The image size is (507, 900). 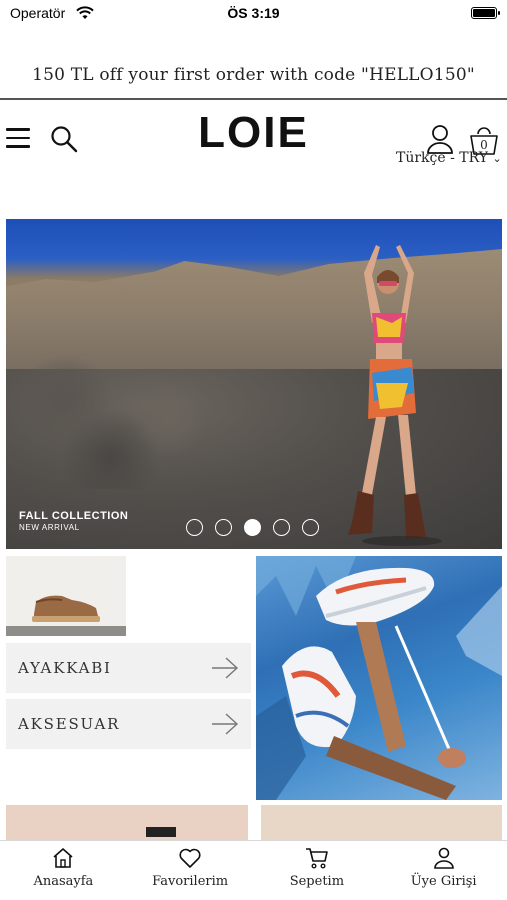 What do you see at coordinates (128, 724) in the screenshot?
I see `category-row-aksesuar: AKSESUAR` at bounding box center [128, 724].